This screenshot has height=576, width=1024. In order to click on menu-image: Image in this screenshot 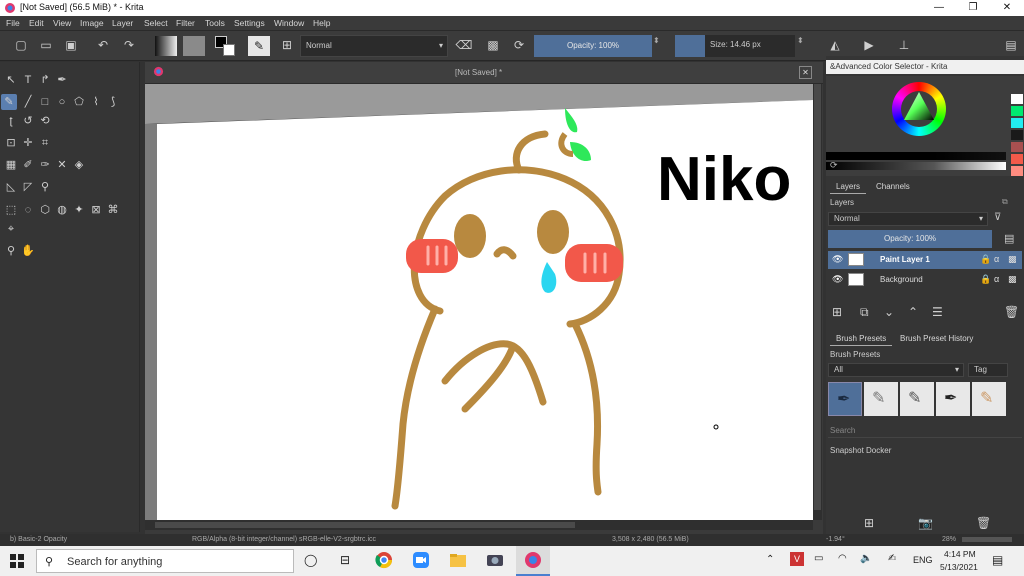, I will do `click(92, 23)`.